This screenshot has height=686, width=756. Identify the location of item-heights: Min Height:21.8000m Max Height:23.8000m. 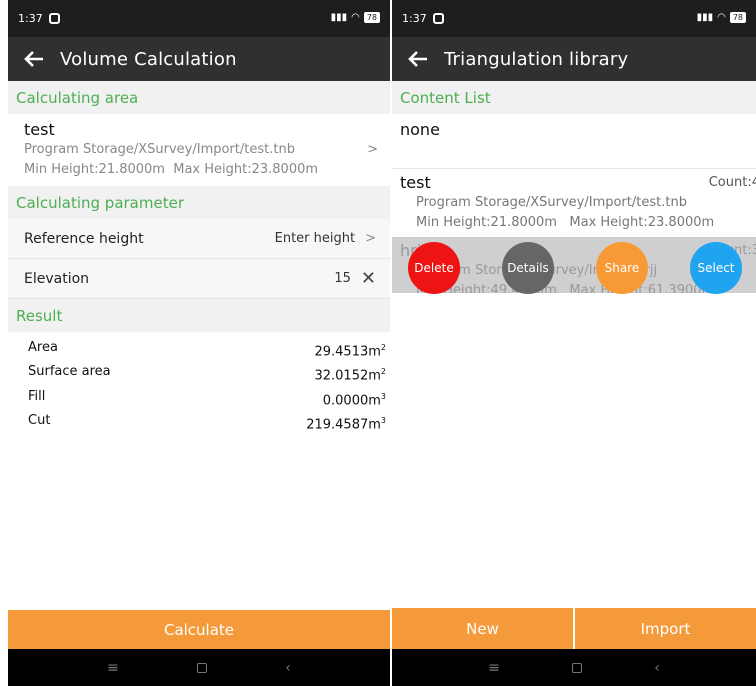
(574, 223).